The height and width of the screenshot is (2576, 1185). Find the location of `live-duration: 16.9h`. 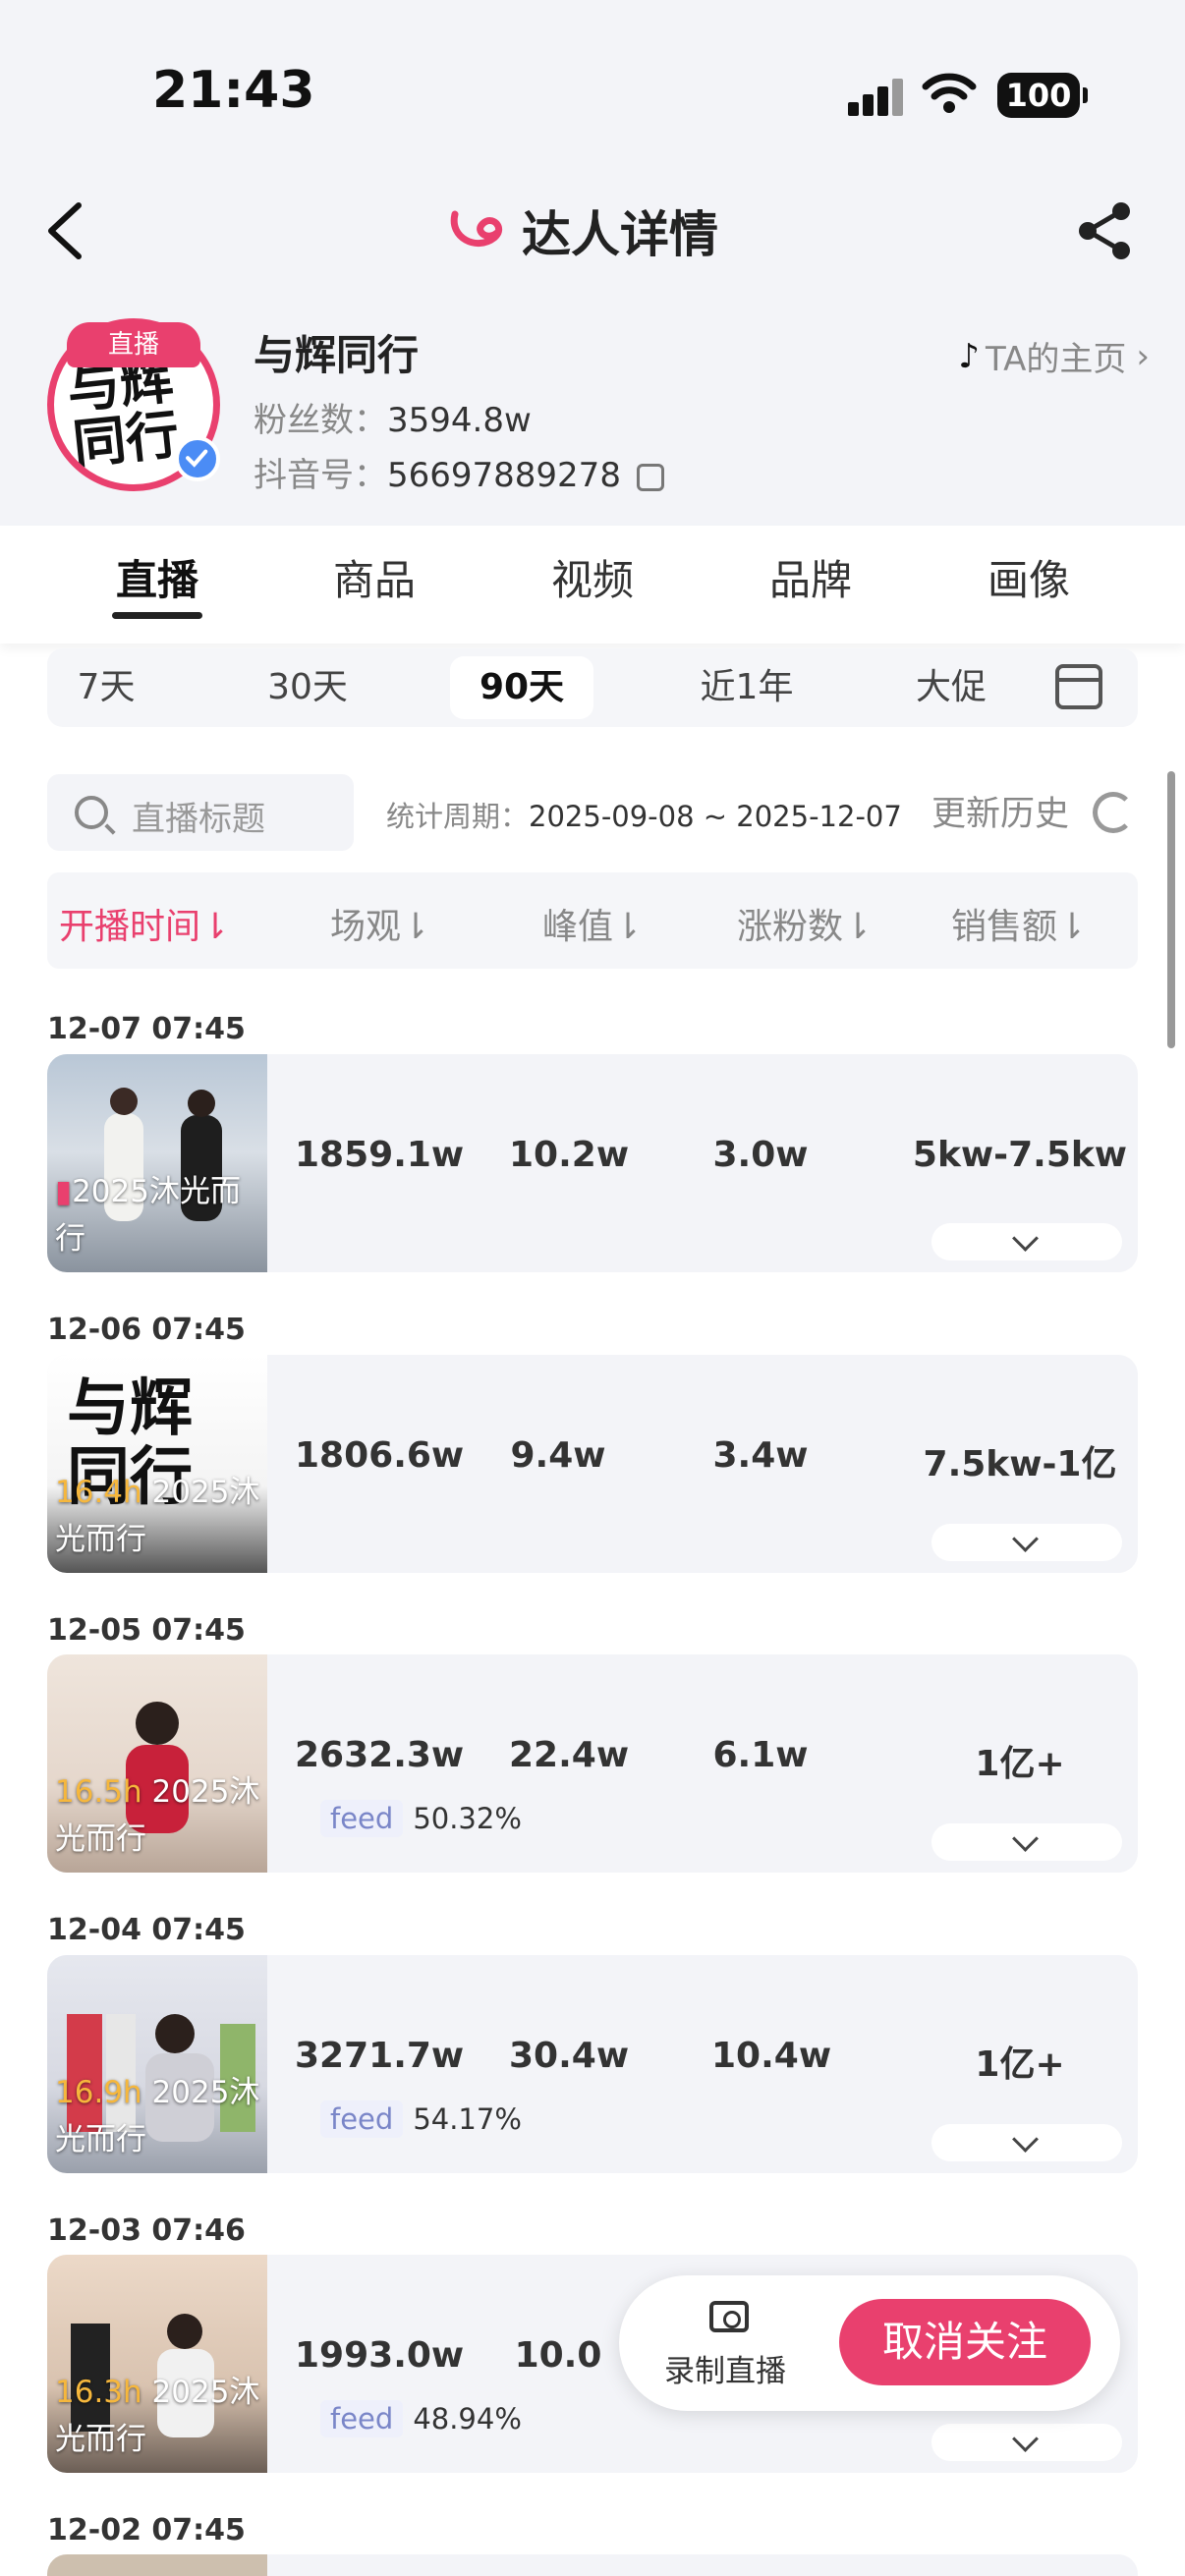

live-duration: 16.9h is located at coordinates (99, 2092).